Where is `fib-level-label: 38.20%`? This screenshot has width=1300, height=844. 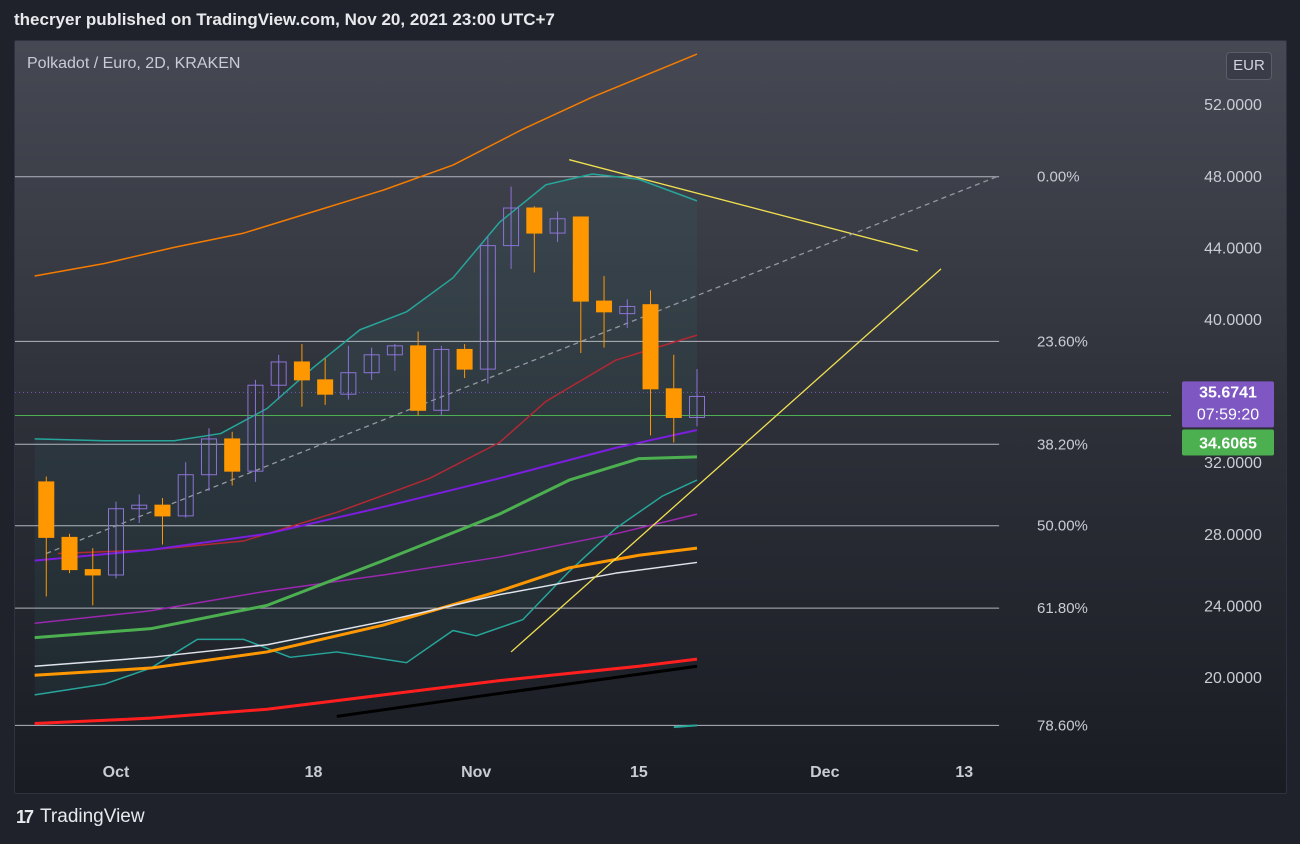
fib-level-label: 38.20% is located at coordinates (1062, 444).